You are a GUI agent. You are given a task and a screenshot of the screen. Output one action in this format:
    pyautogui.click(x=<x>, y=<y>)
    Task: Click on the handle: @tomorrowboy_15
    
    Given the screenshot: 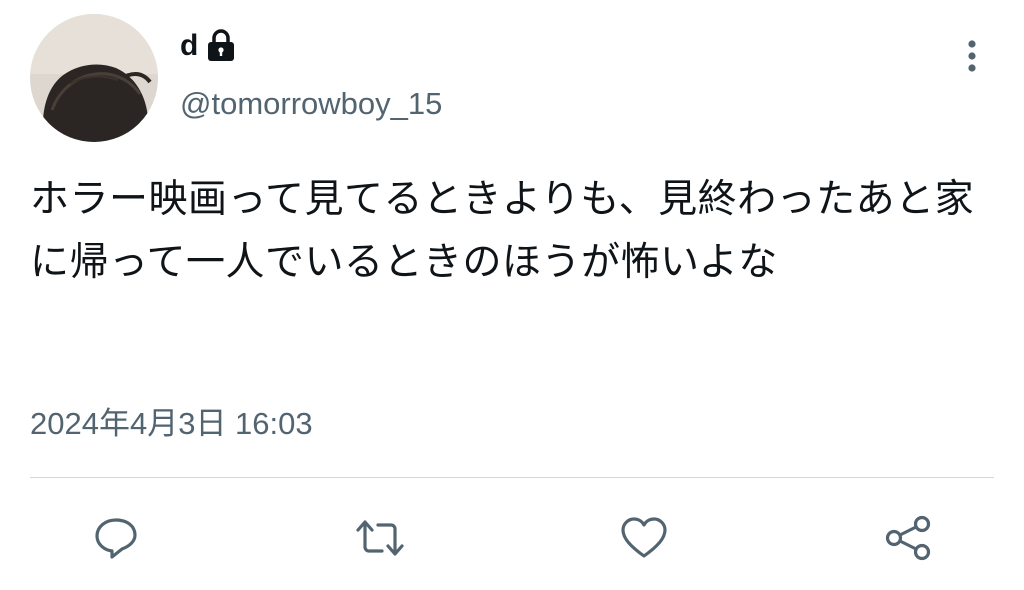 What is the action you would take?
    pyautogui.click(x=311, y=104)
    